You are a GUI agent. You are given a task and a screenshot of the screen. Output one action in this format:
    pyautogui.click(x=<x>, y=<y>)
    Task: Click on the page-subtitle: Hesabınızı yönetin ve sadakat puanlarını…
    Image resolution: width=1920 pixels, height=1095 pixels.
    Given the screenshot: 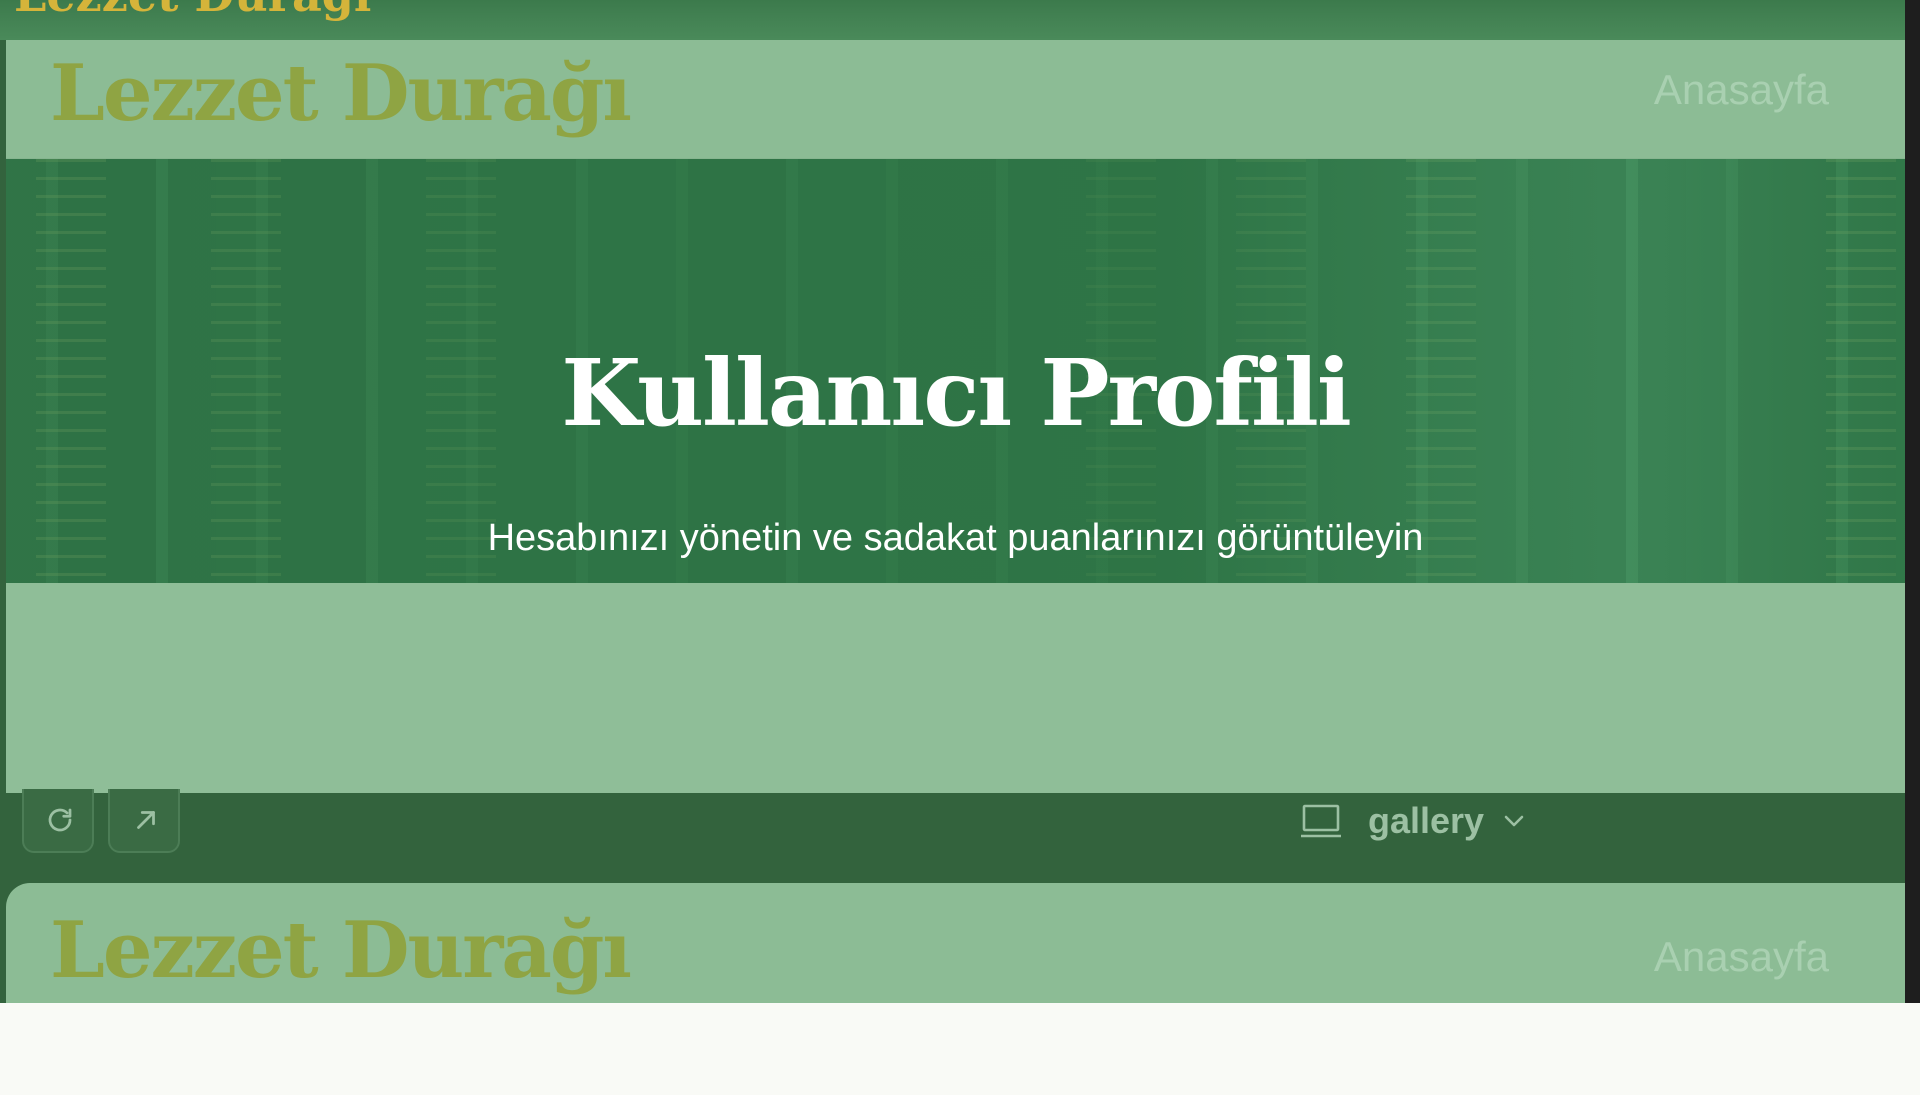 What is the action you would take?
    pyautogui.click(x=955, y=538)
    